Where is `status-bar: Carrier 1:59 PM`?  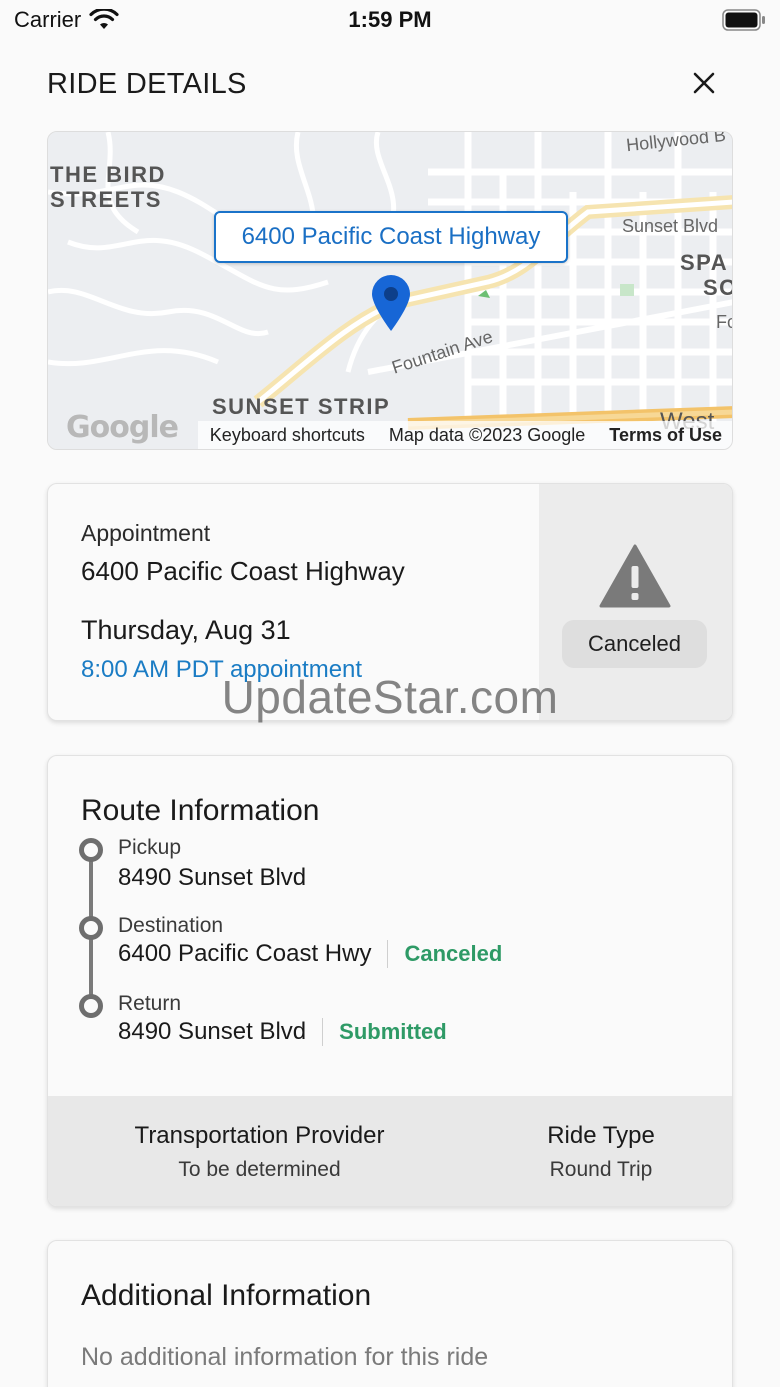 status-bar: Carrier 1:59 PM is located at coordinates (390, 20).